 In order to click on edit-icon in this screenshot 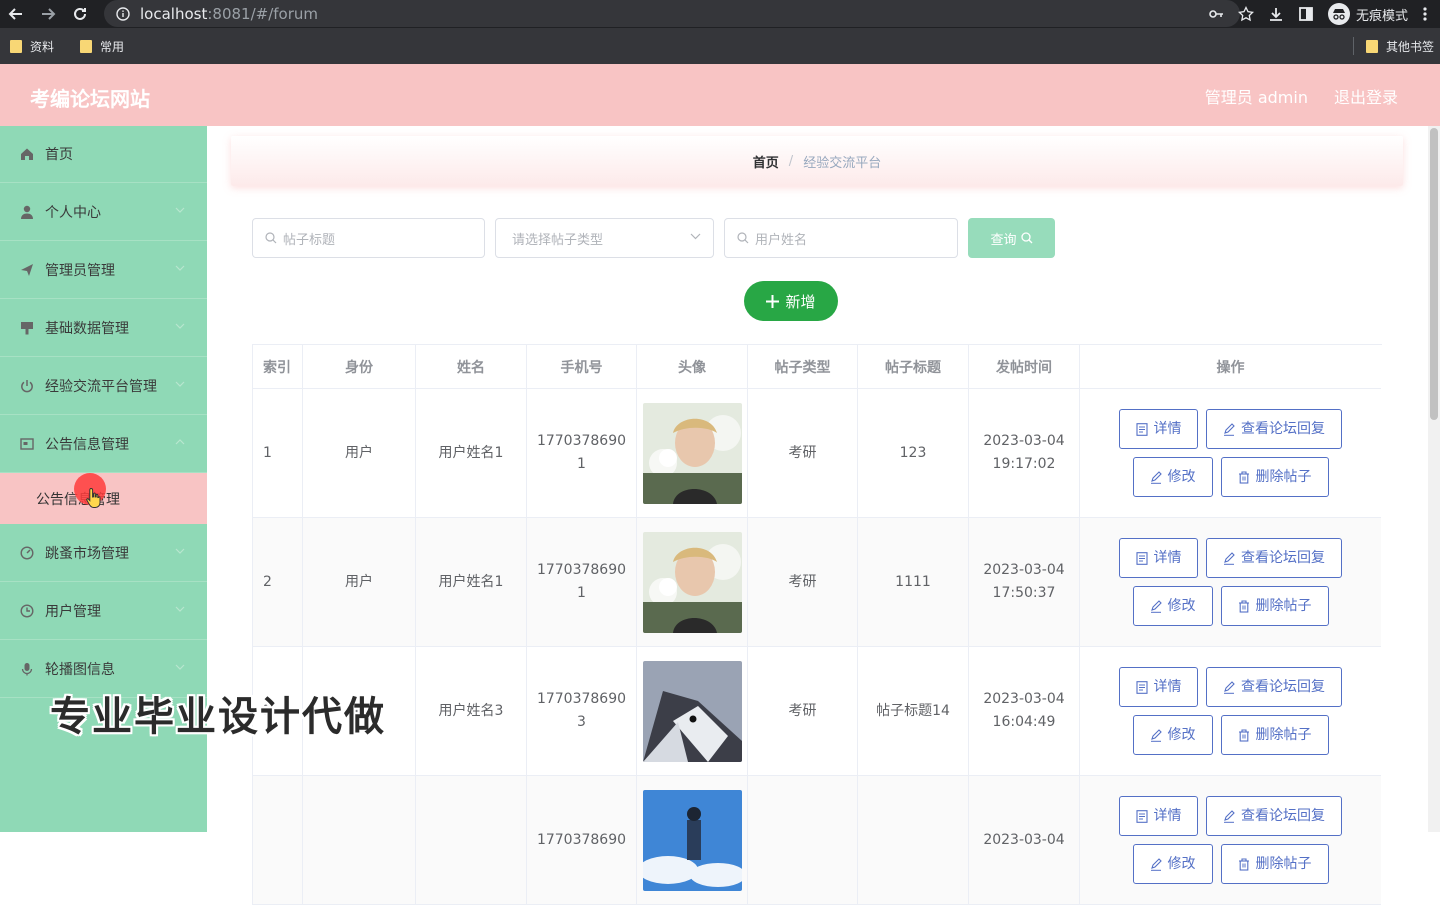, I will do `click(1156, 606)`.